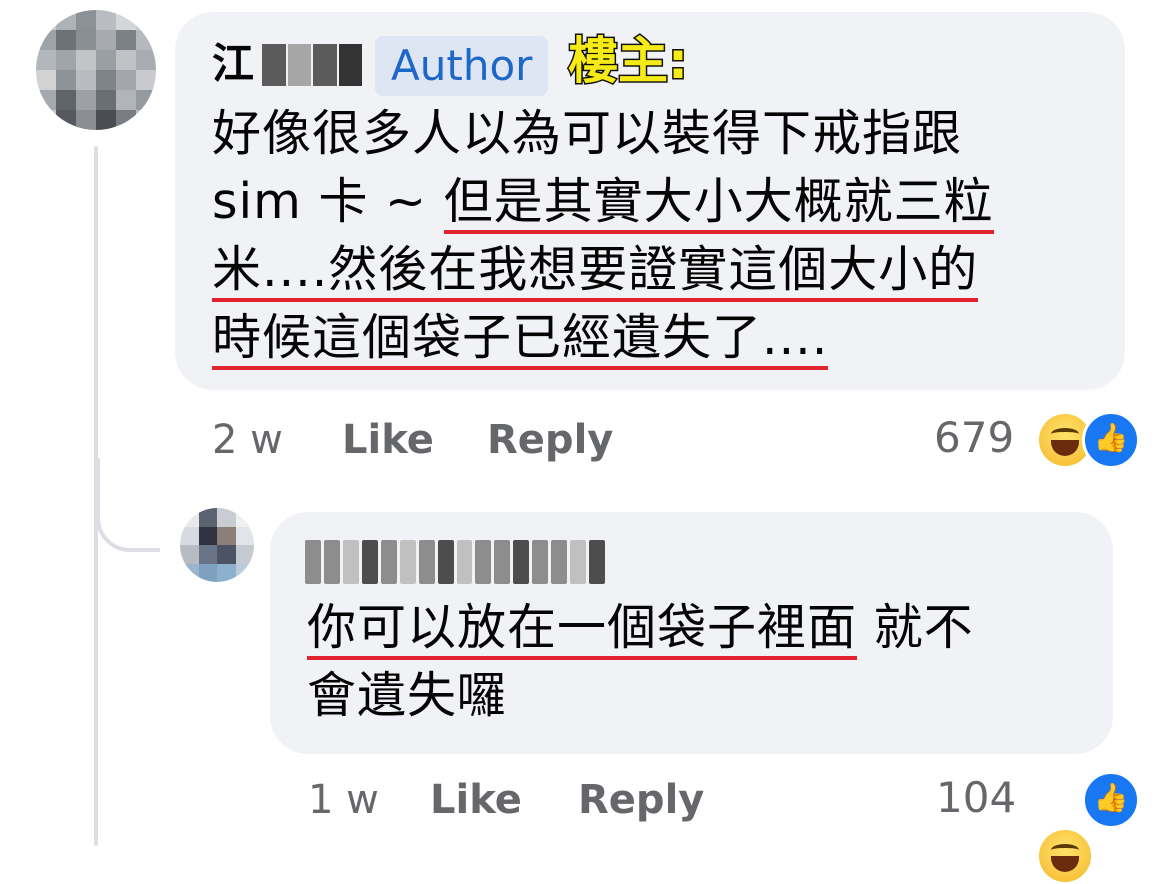 The image size is (1170, 884). Describe the element at coordinates (462, 66) in the screenshot. I see `author-badge: Author` at that location.